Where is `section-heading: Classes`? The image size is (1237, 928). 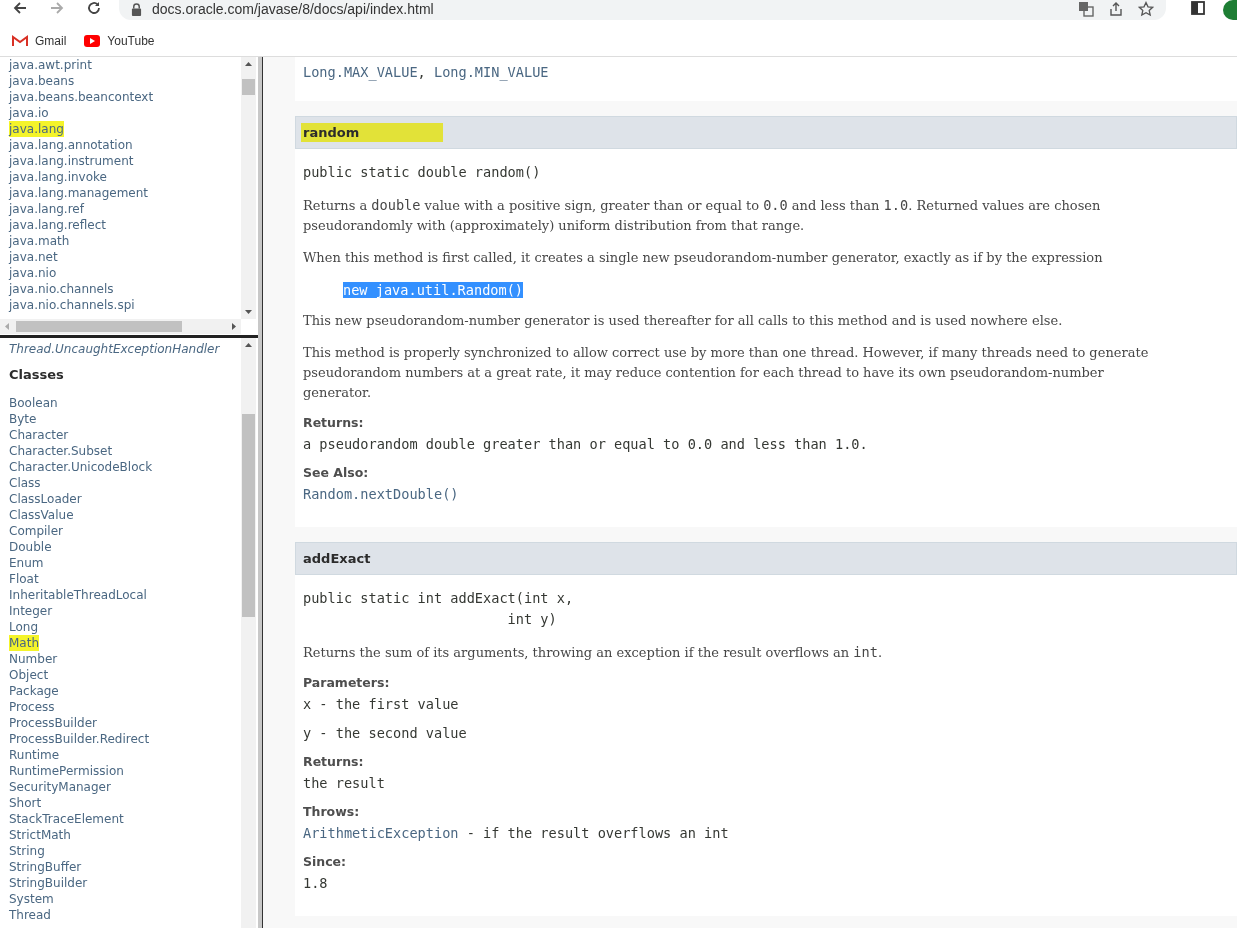
section-heading: Classes is located at coordinates (37, 374).